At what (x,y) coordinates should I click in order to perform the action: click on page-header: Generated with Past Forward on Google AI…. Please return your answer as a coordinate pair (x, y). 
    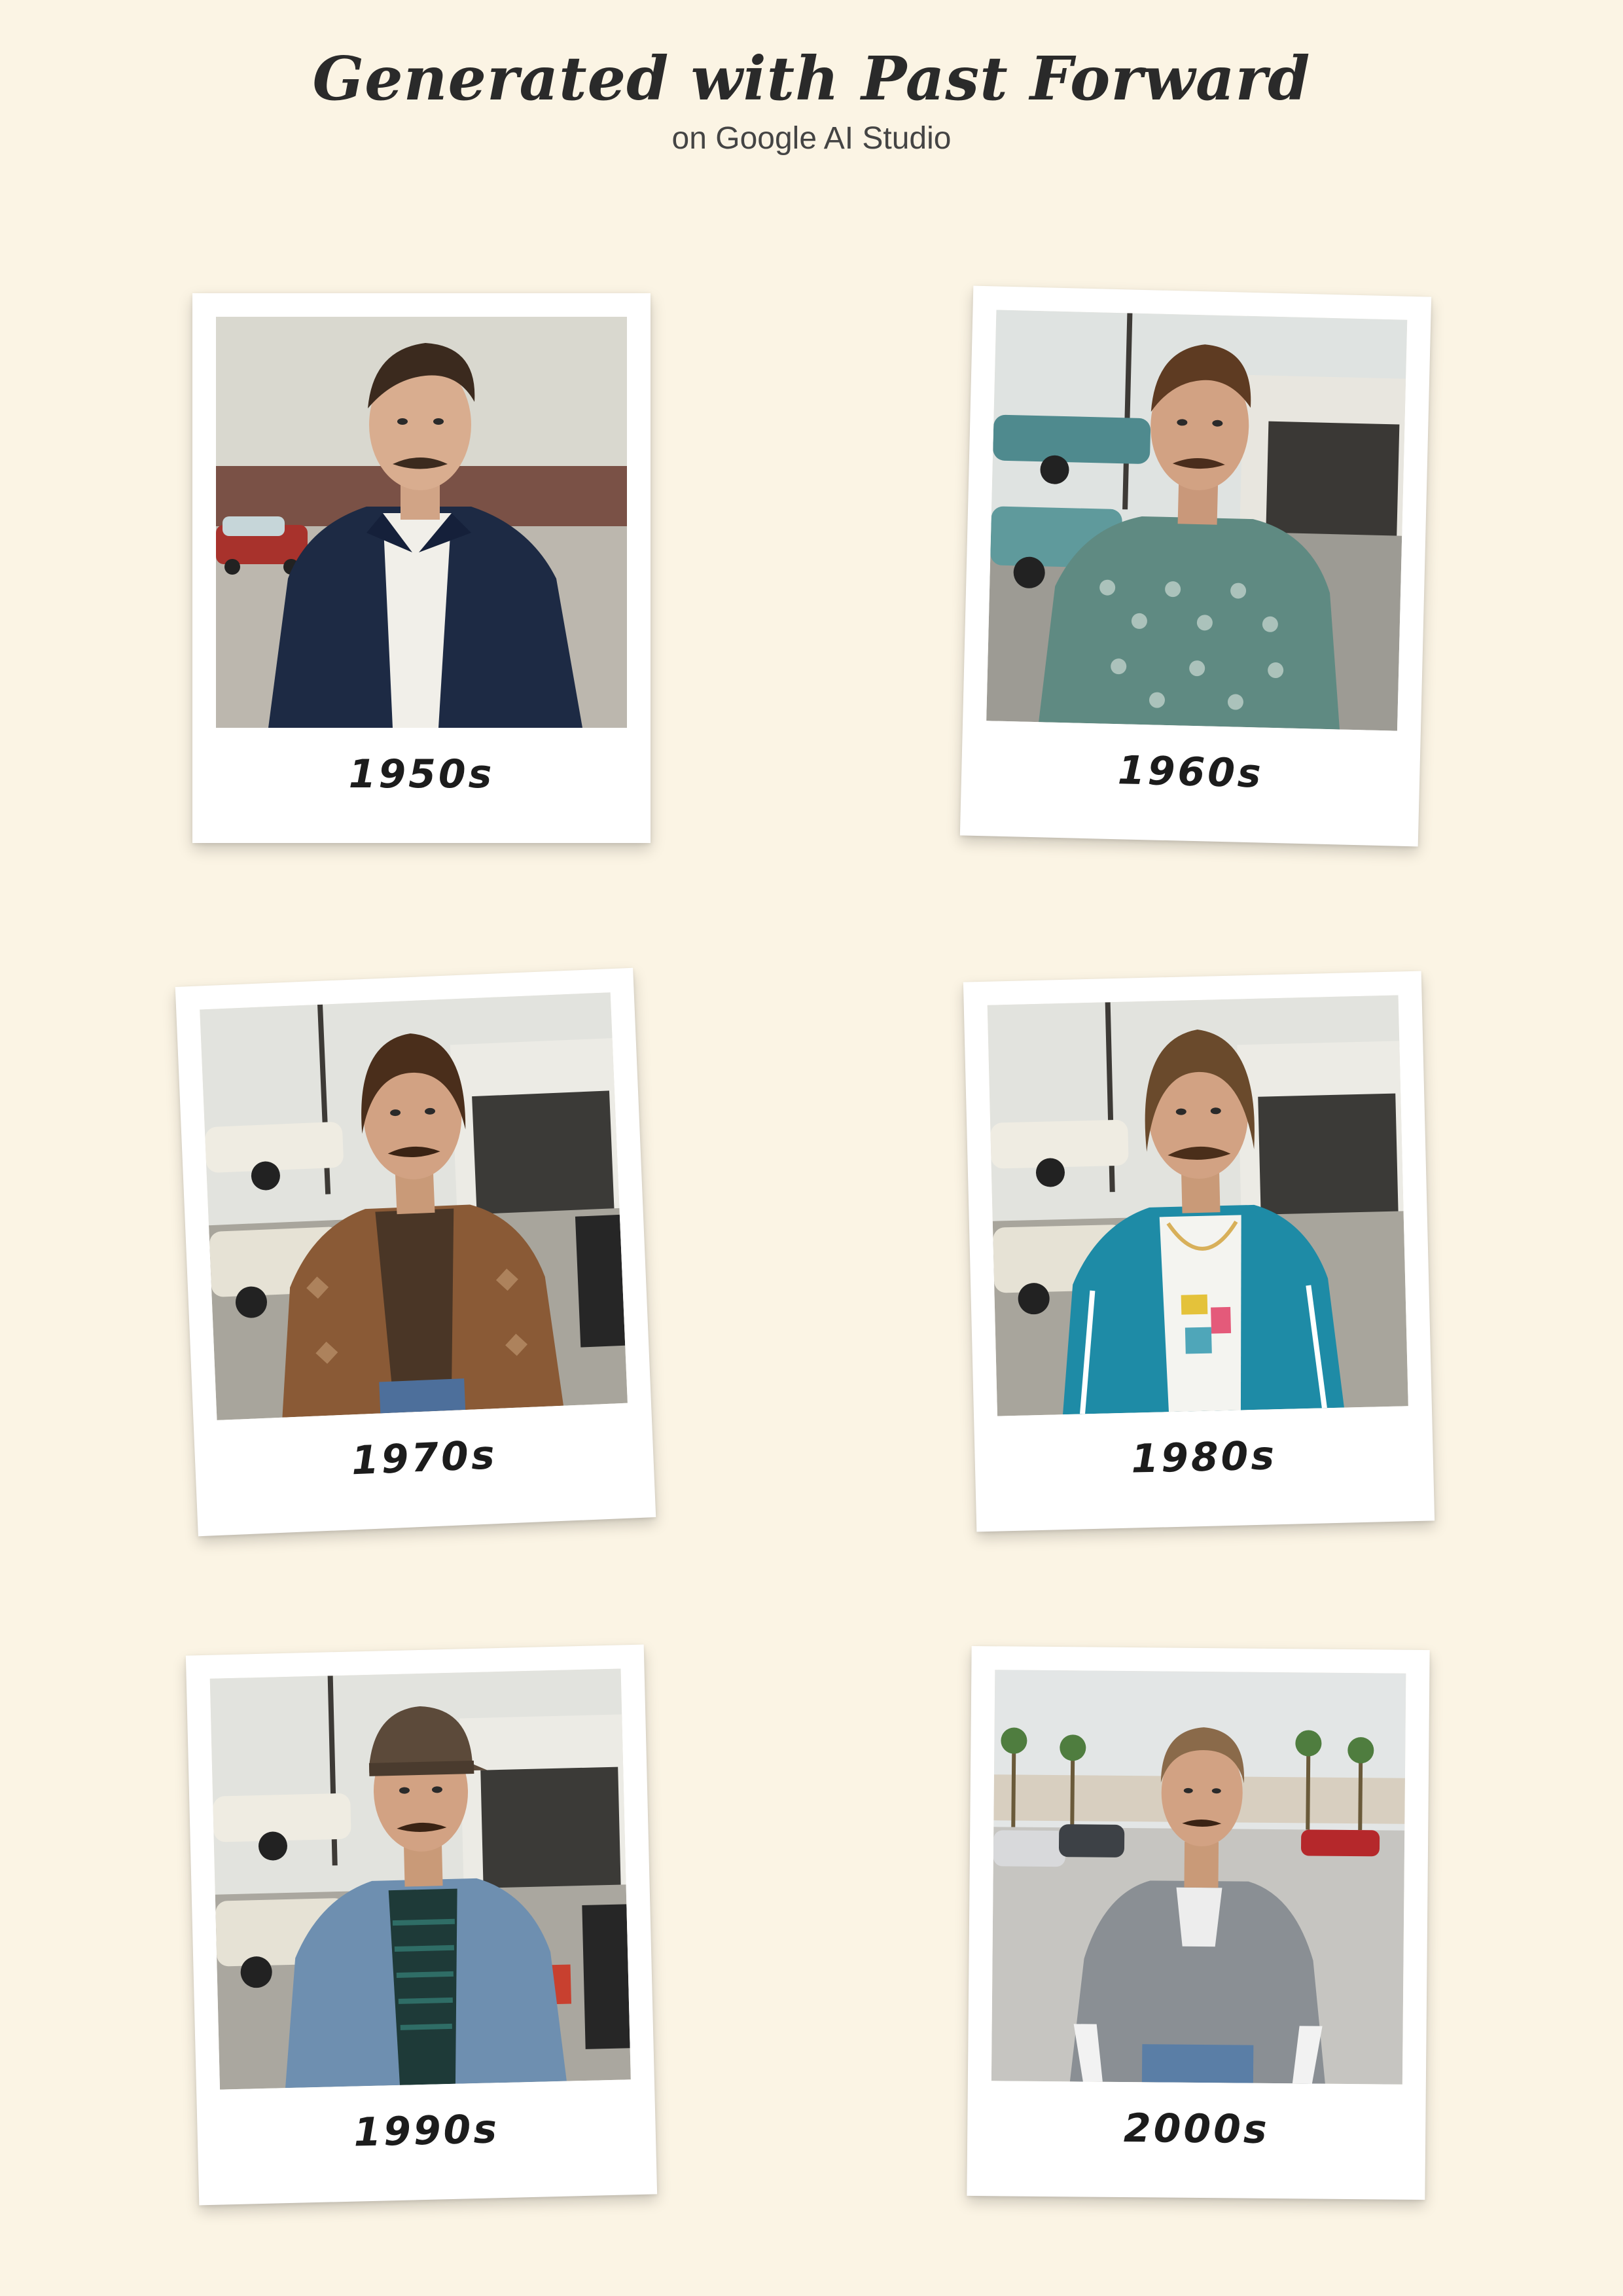
    Looking at the image, I should click on (811, 99).